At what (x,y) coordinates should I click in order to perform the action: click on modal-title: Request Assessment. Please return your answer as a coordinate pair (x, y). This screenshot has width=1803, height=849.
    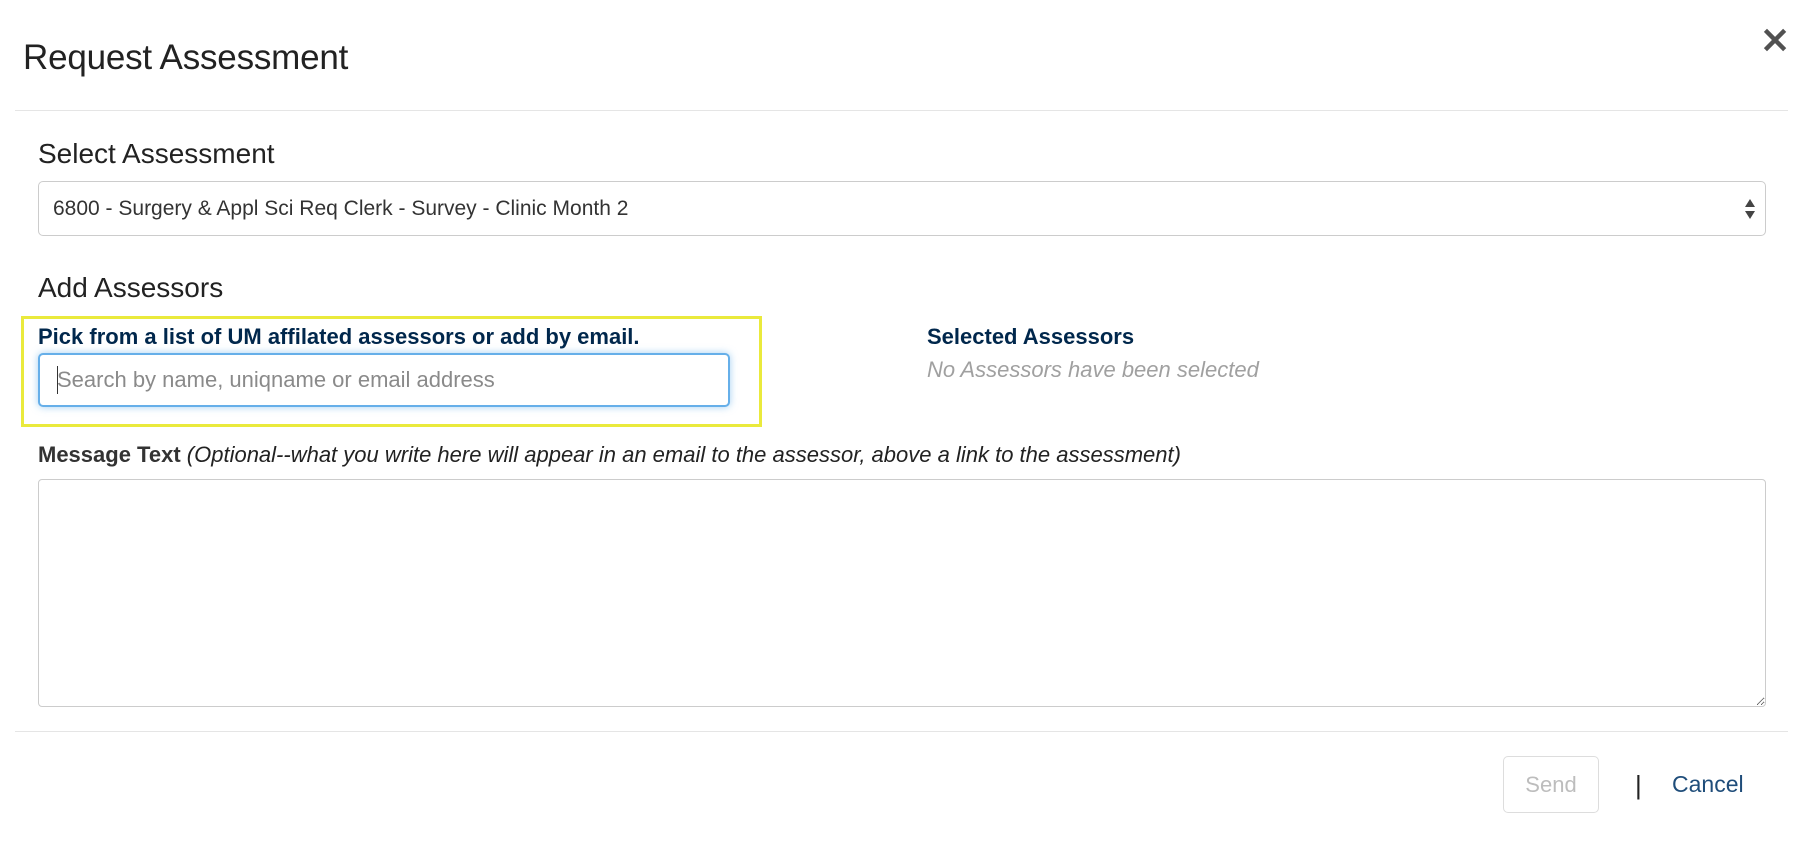
    Looking at the image, I should click on (186, 57).